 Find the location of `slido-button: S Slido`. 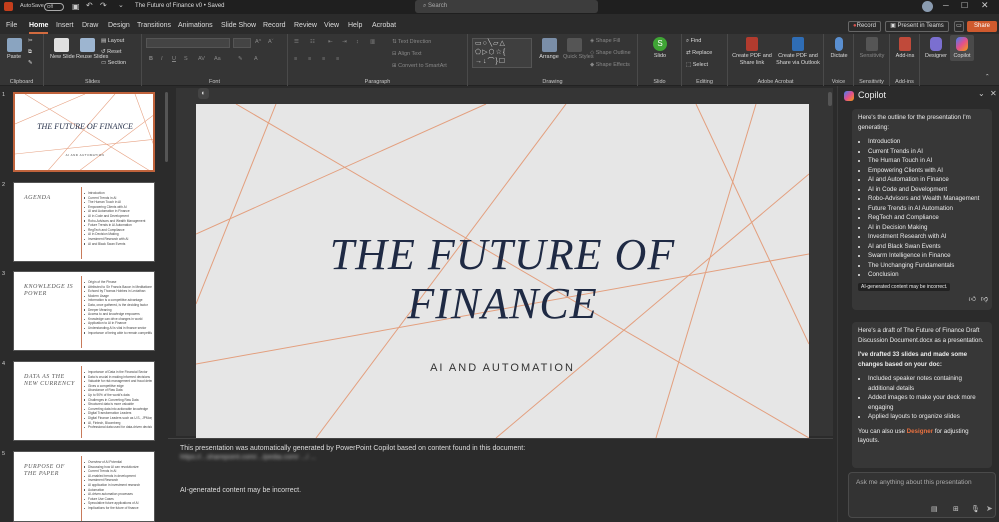

slido-button: S Slido is located at coordinates (660, 48).